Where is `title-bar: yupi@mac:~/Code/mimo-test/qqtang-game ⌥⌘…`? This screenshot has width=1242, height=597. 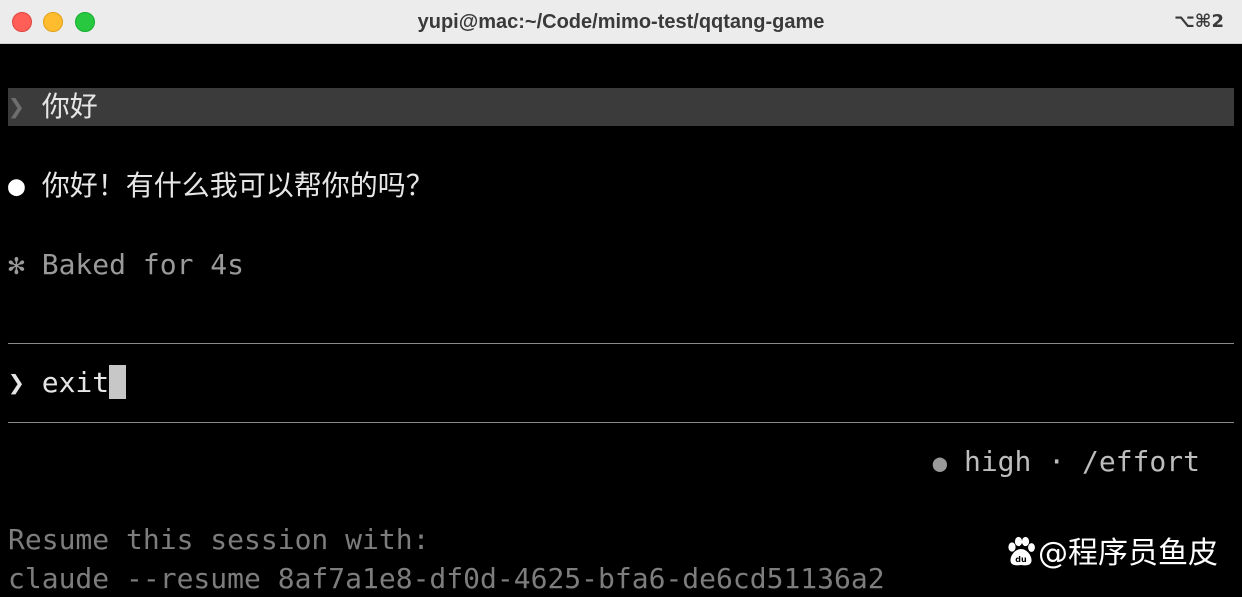 title-bar: yupi@mac:~/Code/mimo-test/qqtang-game ⌥⌘… is located at coordinates (621, 22).